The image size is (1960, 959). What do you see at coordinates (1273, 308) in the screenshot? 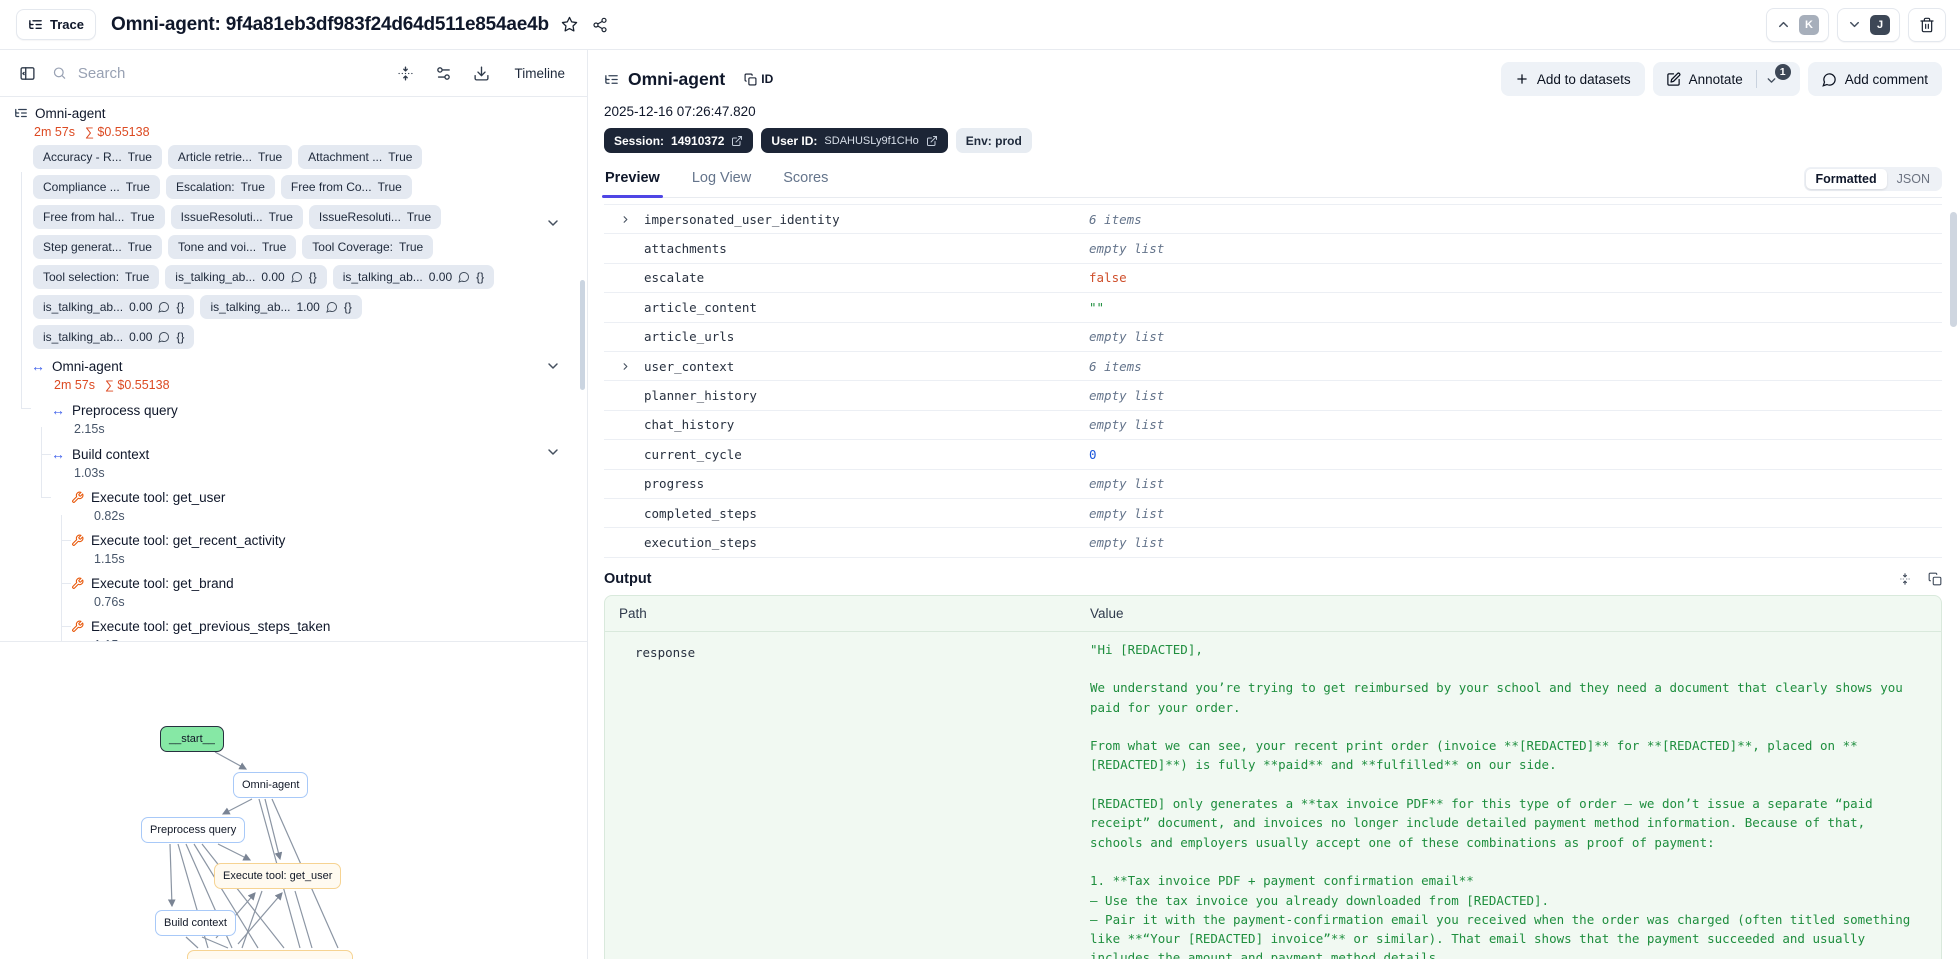
I see `table-row: article_content ""` at bounding box center [1273, 308].